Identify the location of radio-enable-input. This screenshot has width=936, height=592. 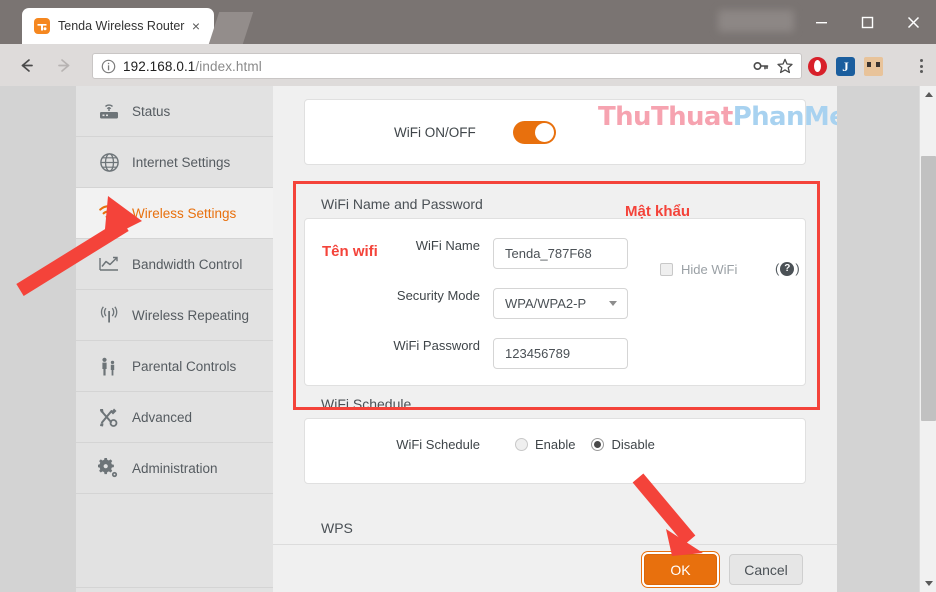
(521, 444).